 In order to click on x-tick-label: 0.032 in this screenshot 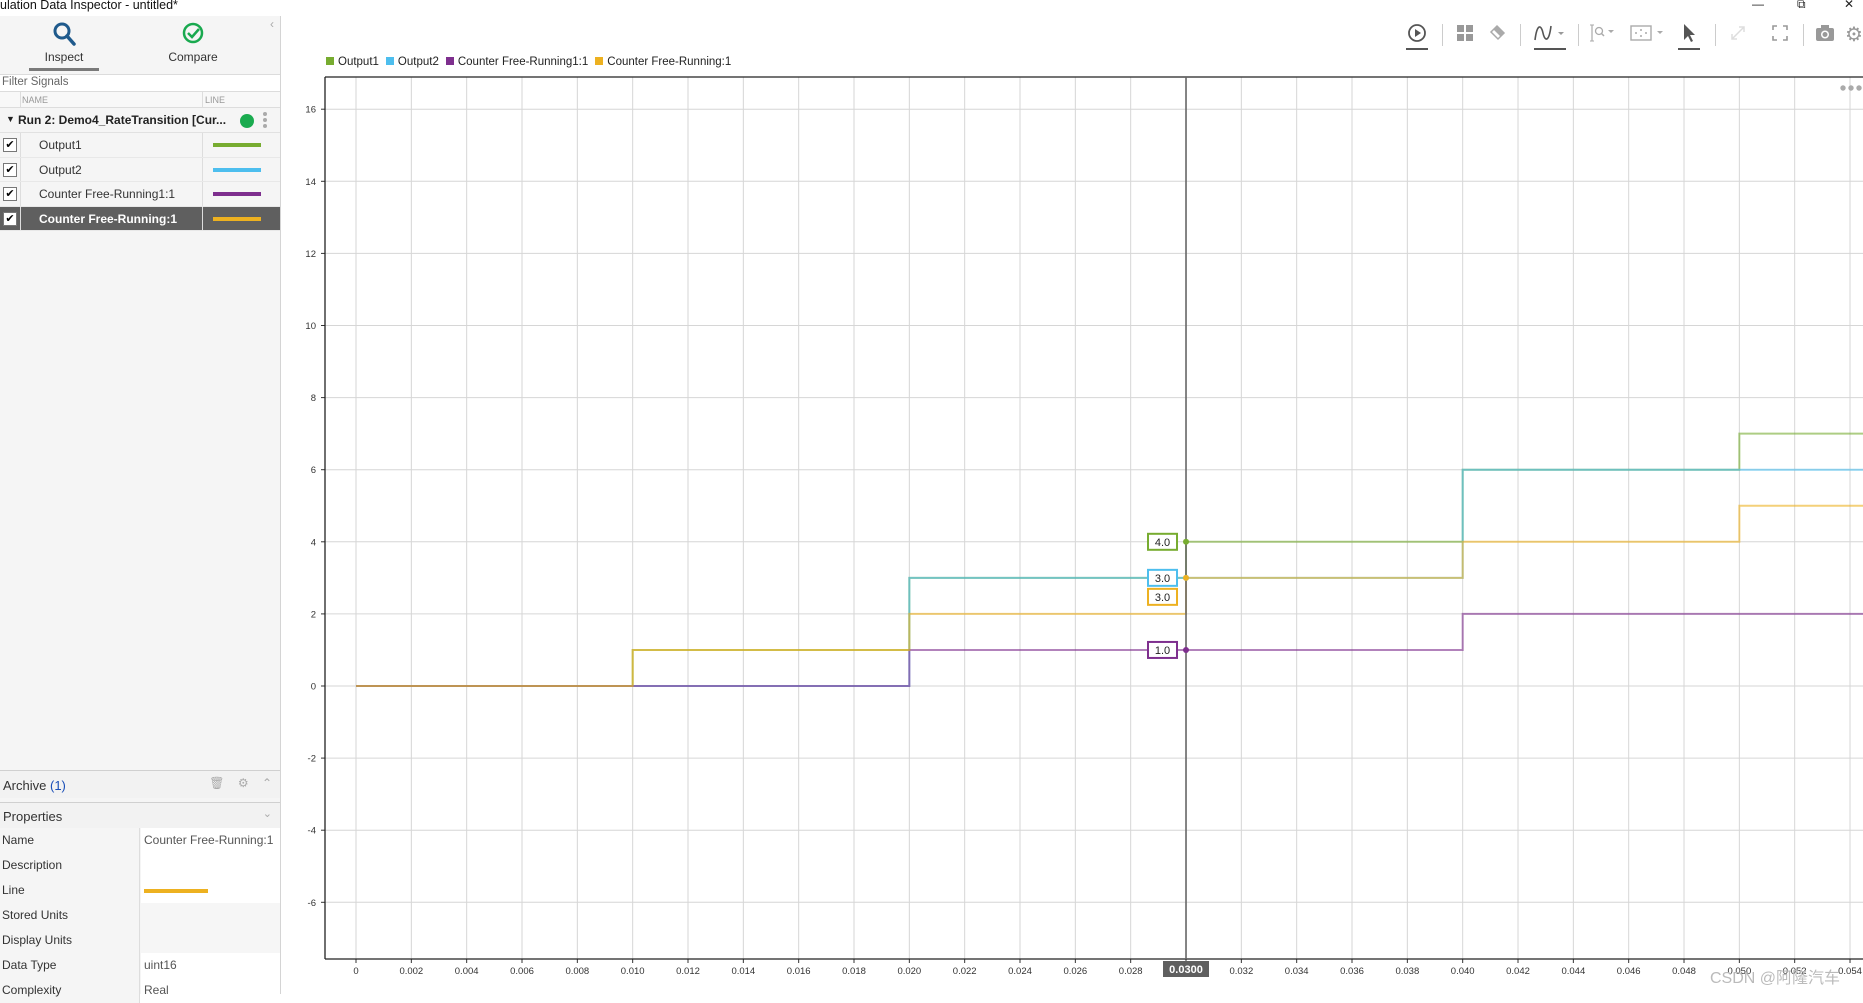, I will do `click(1241, 971)`.